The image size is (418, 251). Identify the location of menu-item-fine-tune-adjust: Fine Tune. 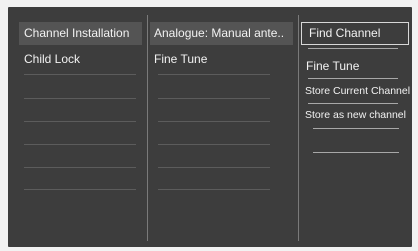
(356, 66).